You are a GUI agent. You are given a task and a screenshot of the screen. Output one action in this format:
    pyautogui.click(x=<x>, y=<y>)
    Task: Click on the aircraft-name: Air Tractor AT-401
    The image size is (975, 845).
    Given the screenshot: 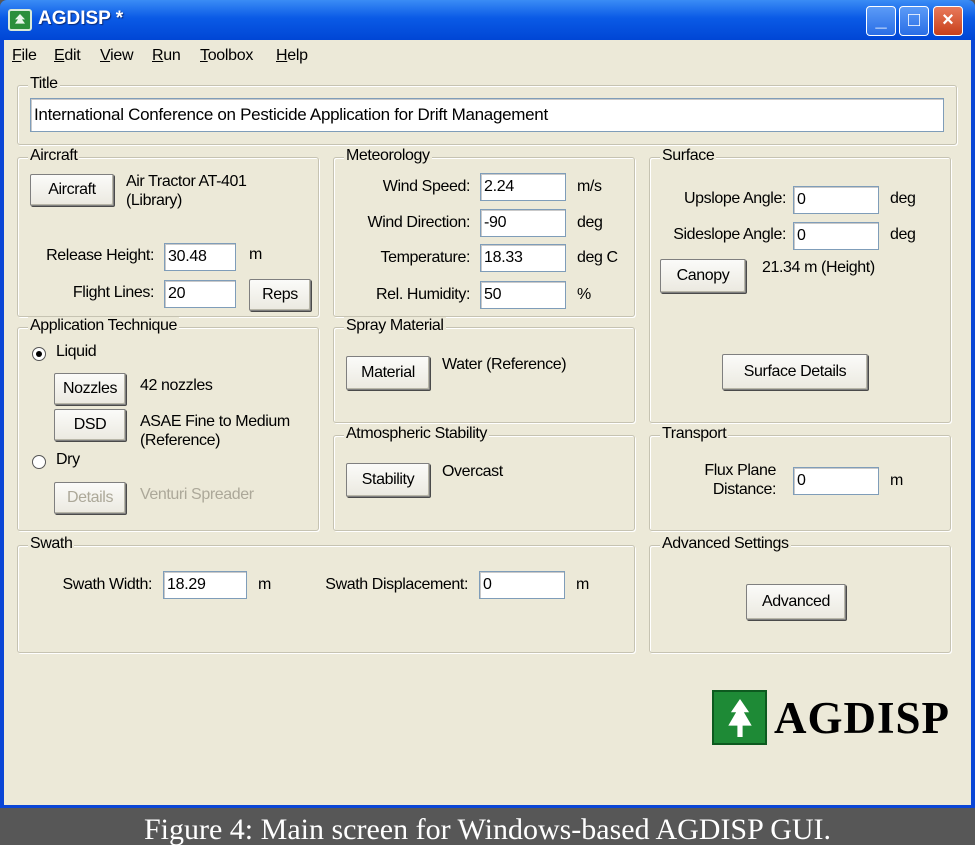 What is the action you would take?
    pyautogui.click(x=186, y=181)
    